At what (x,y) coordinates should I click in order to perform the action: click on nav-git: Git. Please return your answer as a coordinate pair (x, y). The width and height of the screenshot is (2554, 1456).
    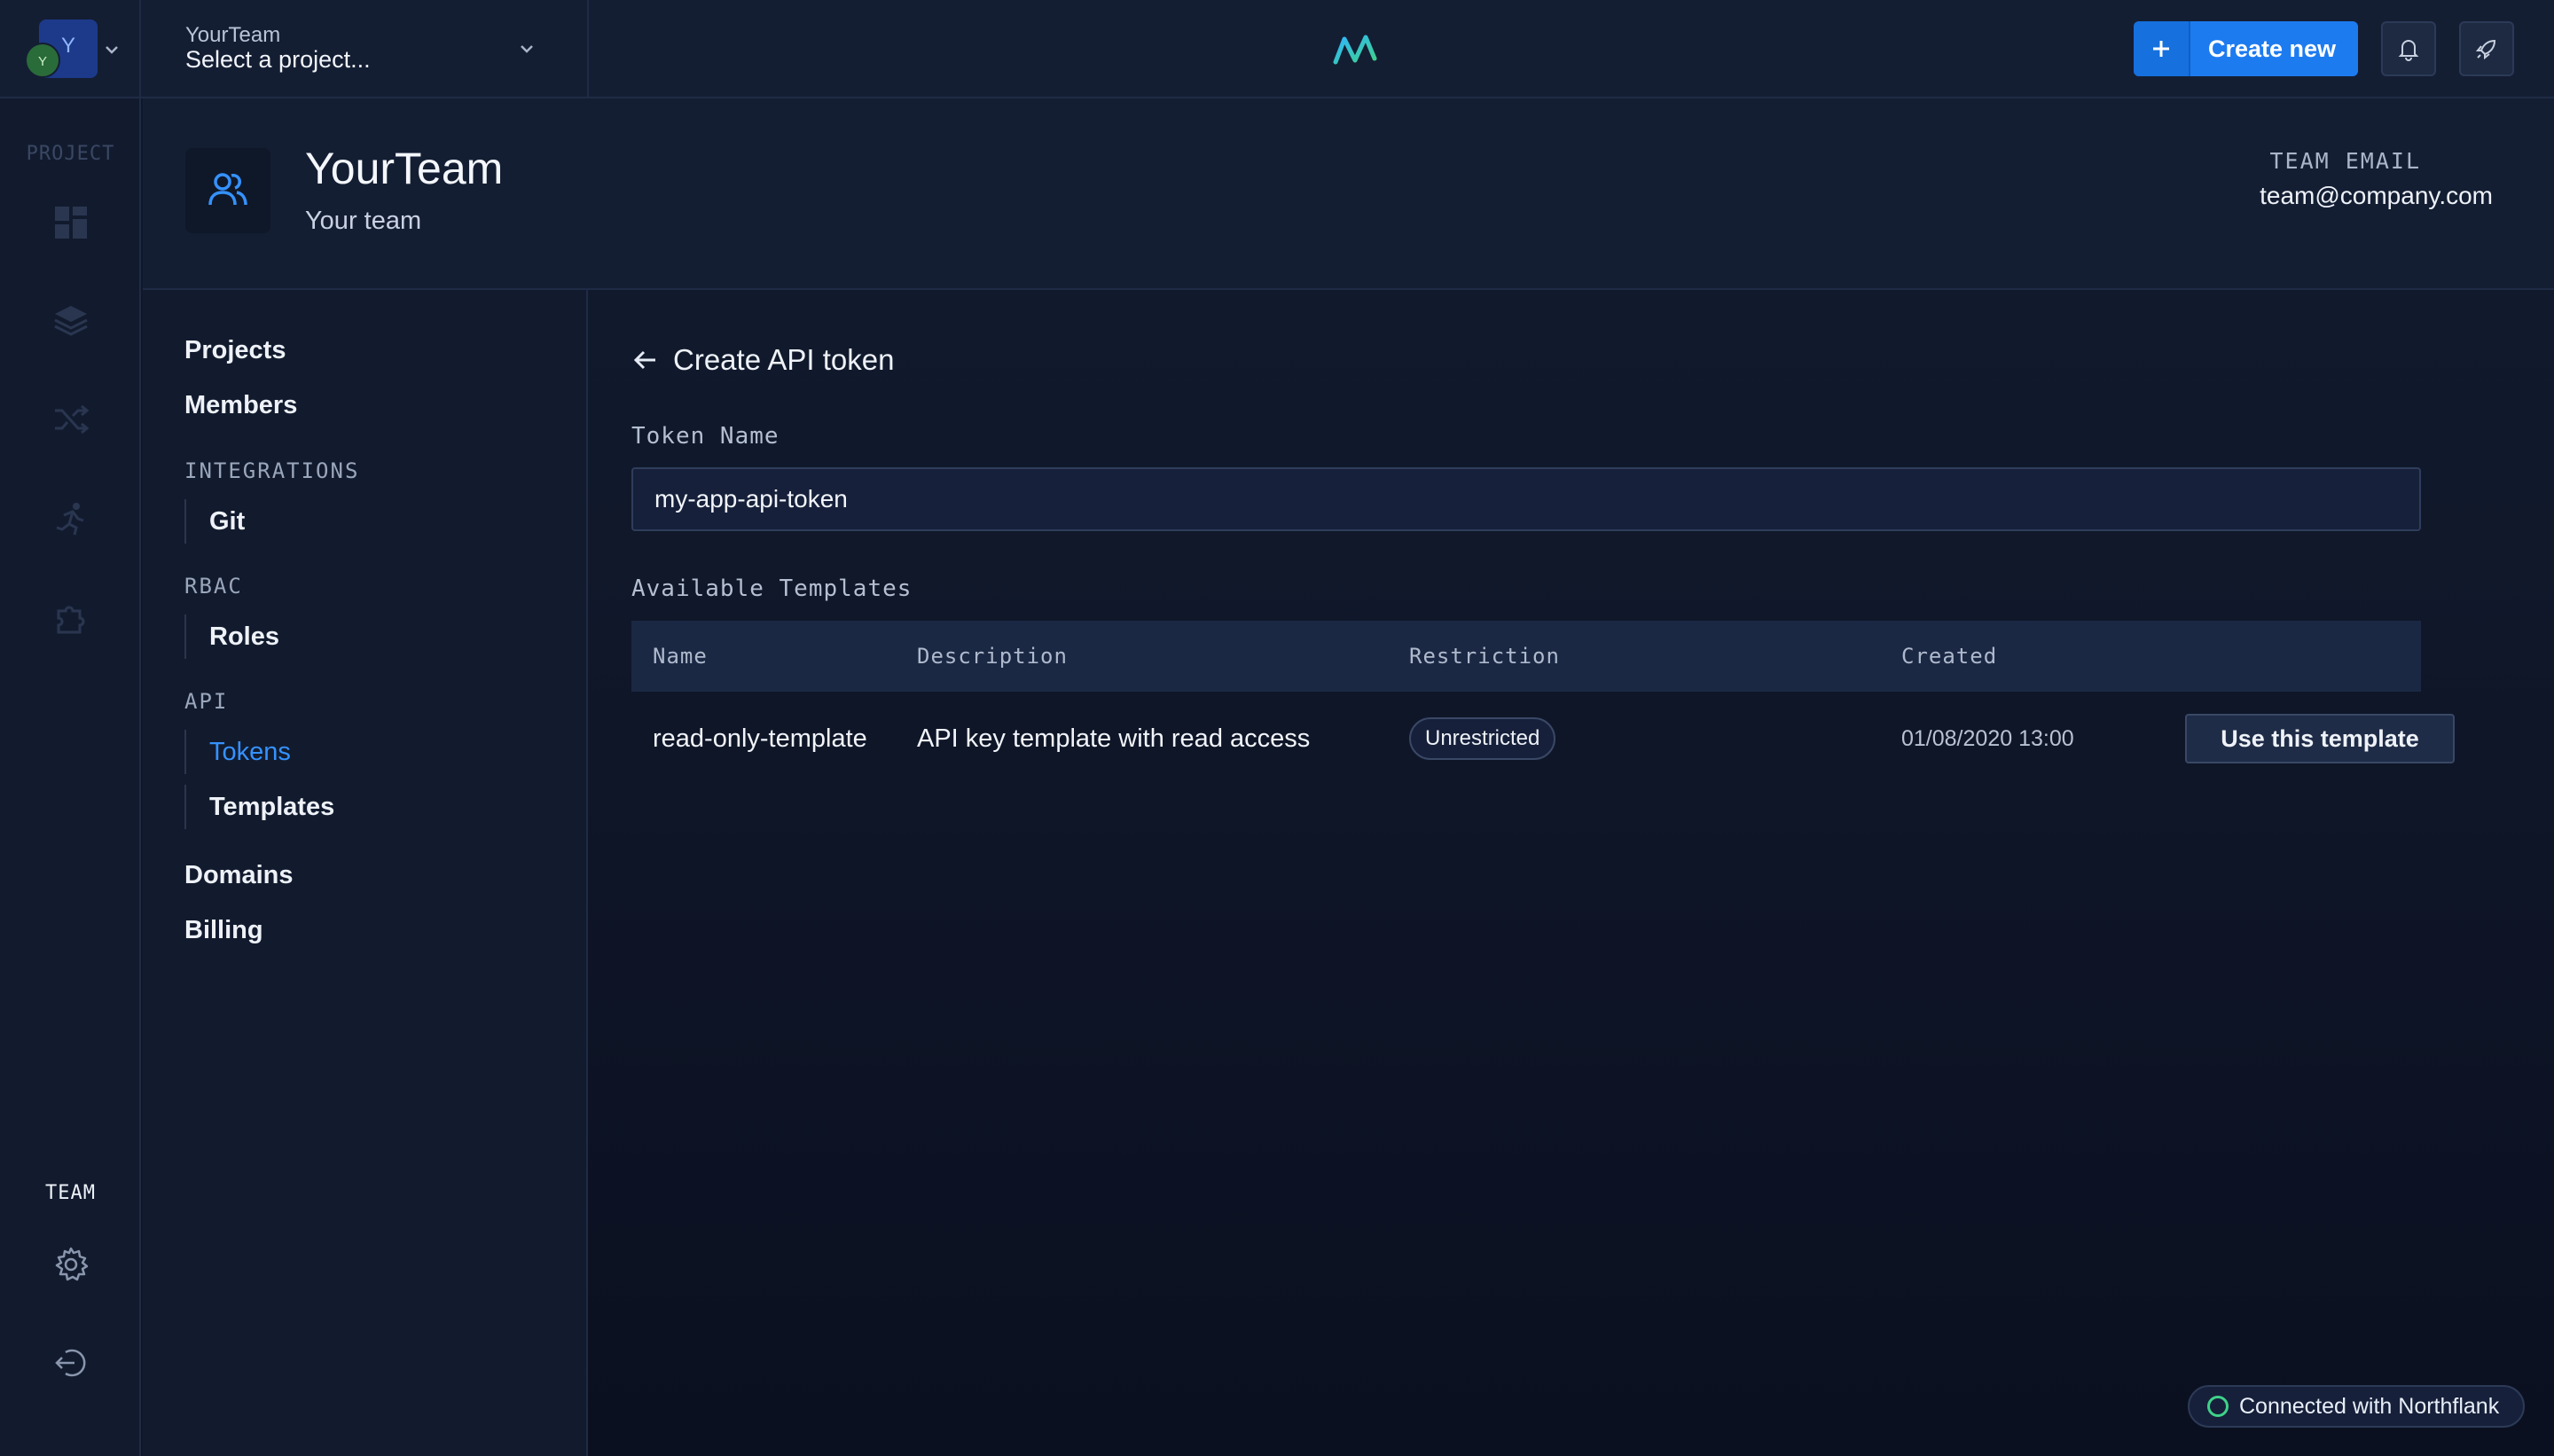
    Looking at the image, I should click on (214, 521).